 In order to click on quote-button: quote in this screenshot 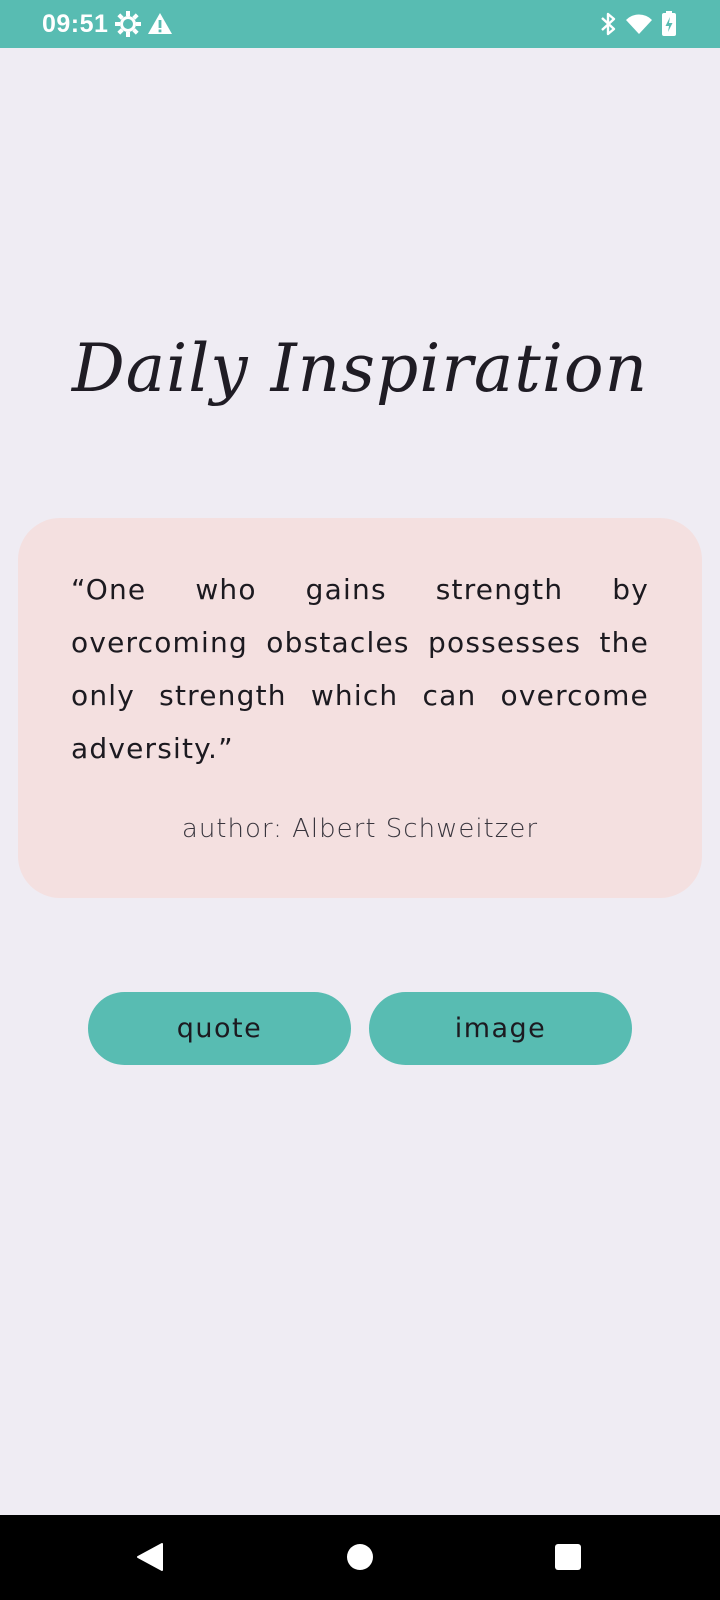, I will do `click(219, 1028)`.